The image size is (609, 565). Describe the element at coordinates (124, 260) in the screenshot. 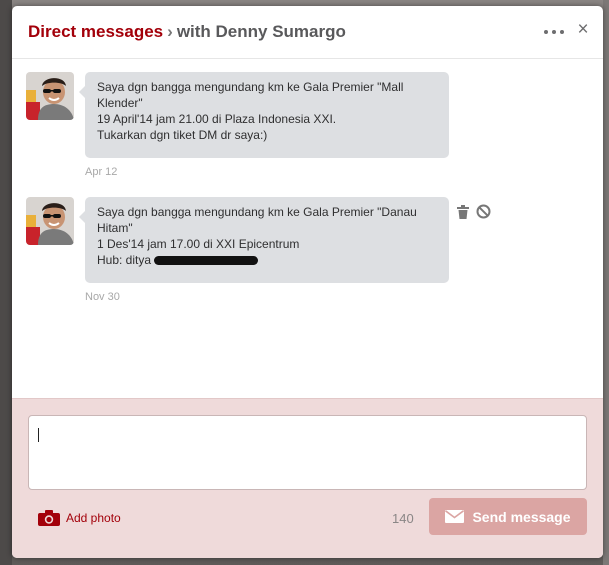

I see `message-line-text: Hub: ditya` at that location.